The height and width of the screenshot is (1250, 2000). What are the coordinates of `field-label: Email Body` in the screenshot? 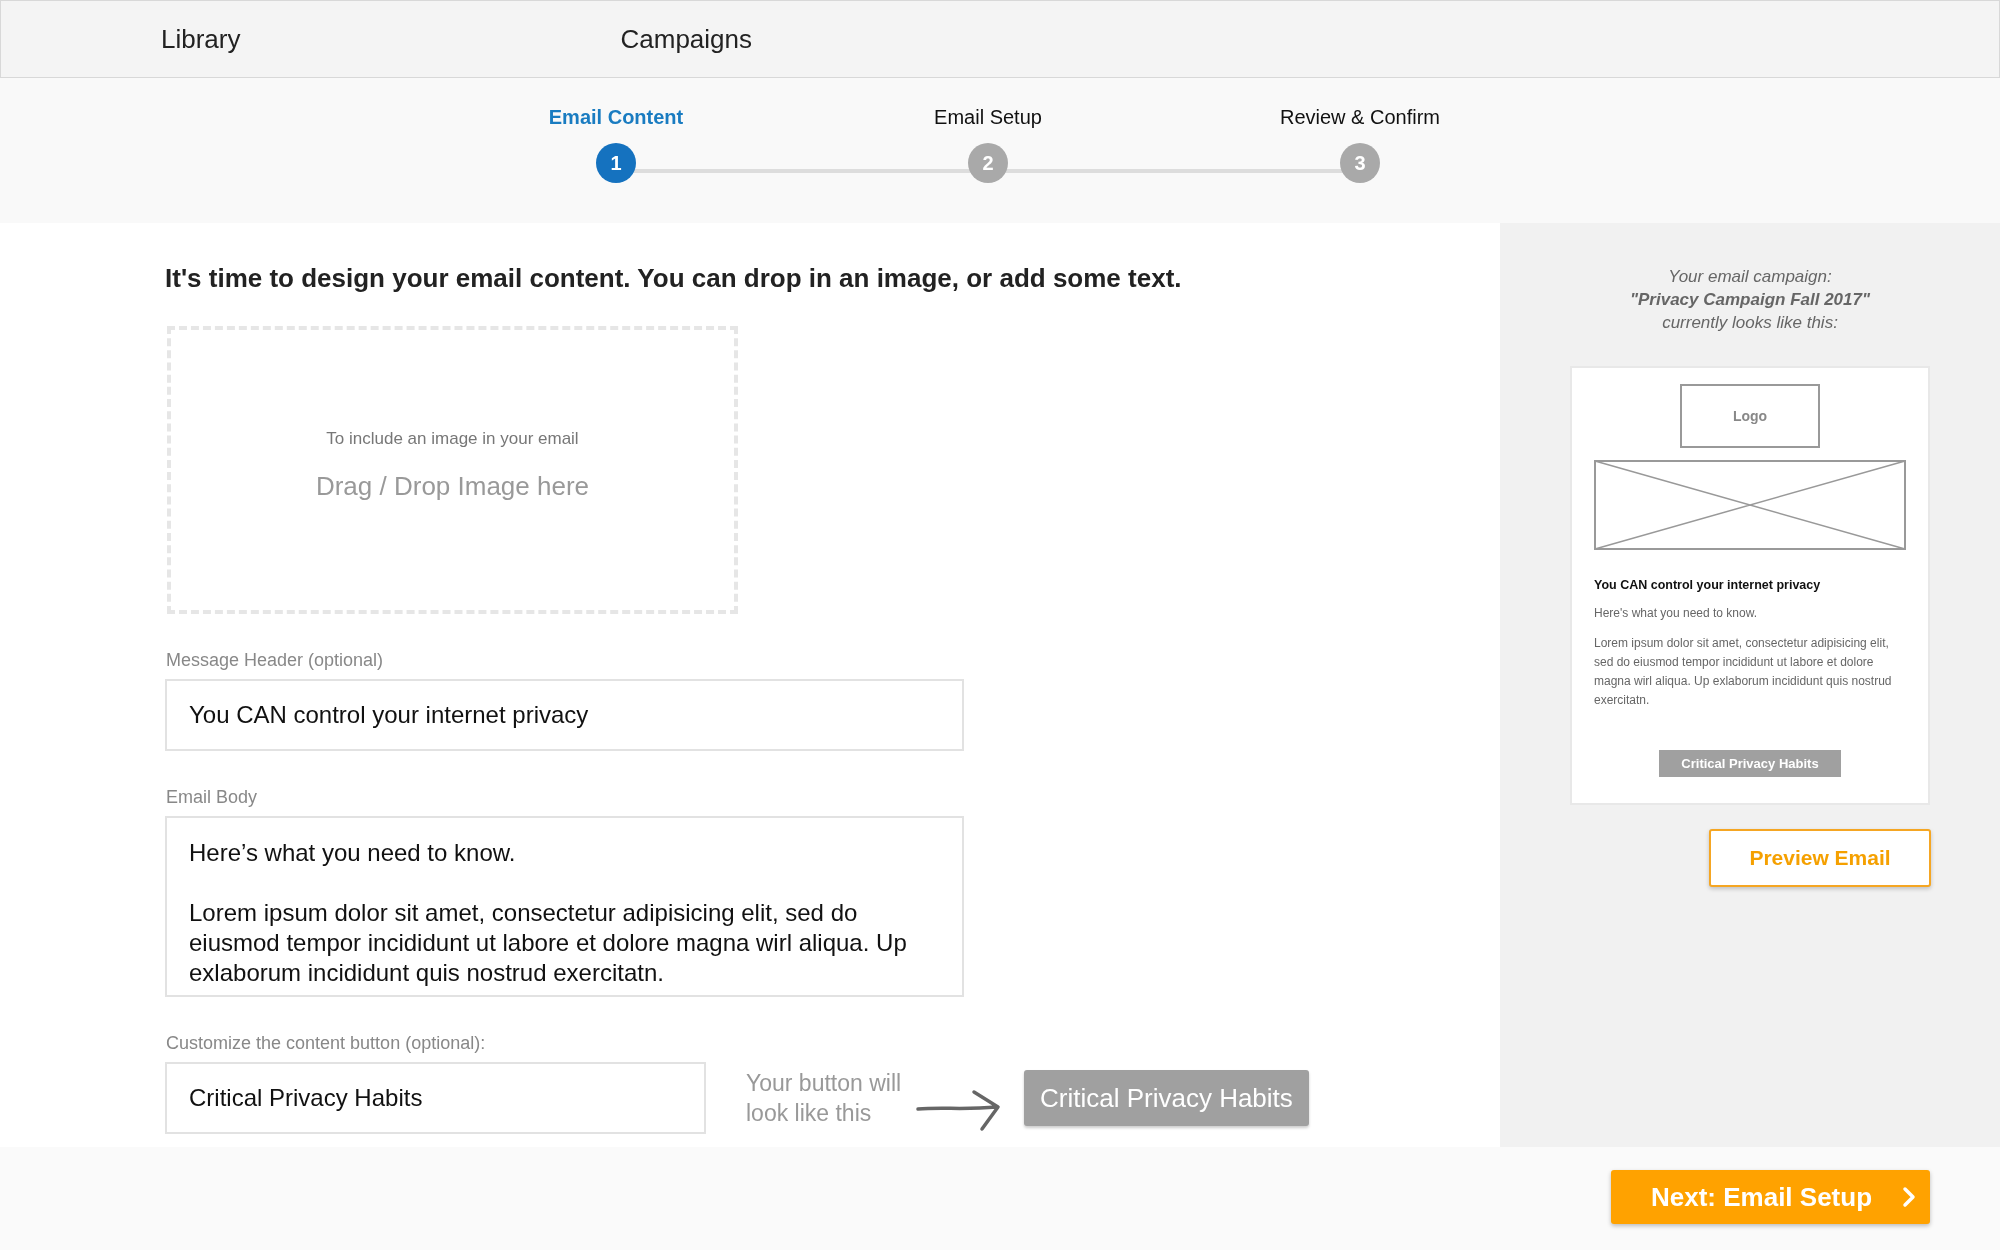 It's located at (212, 797).